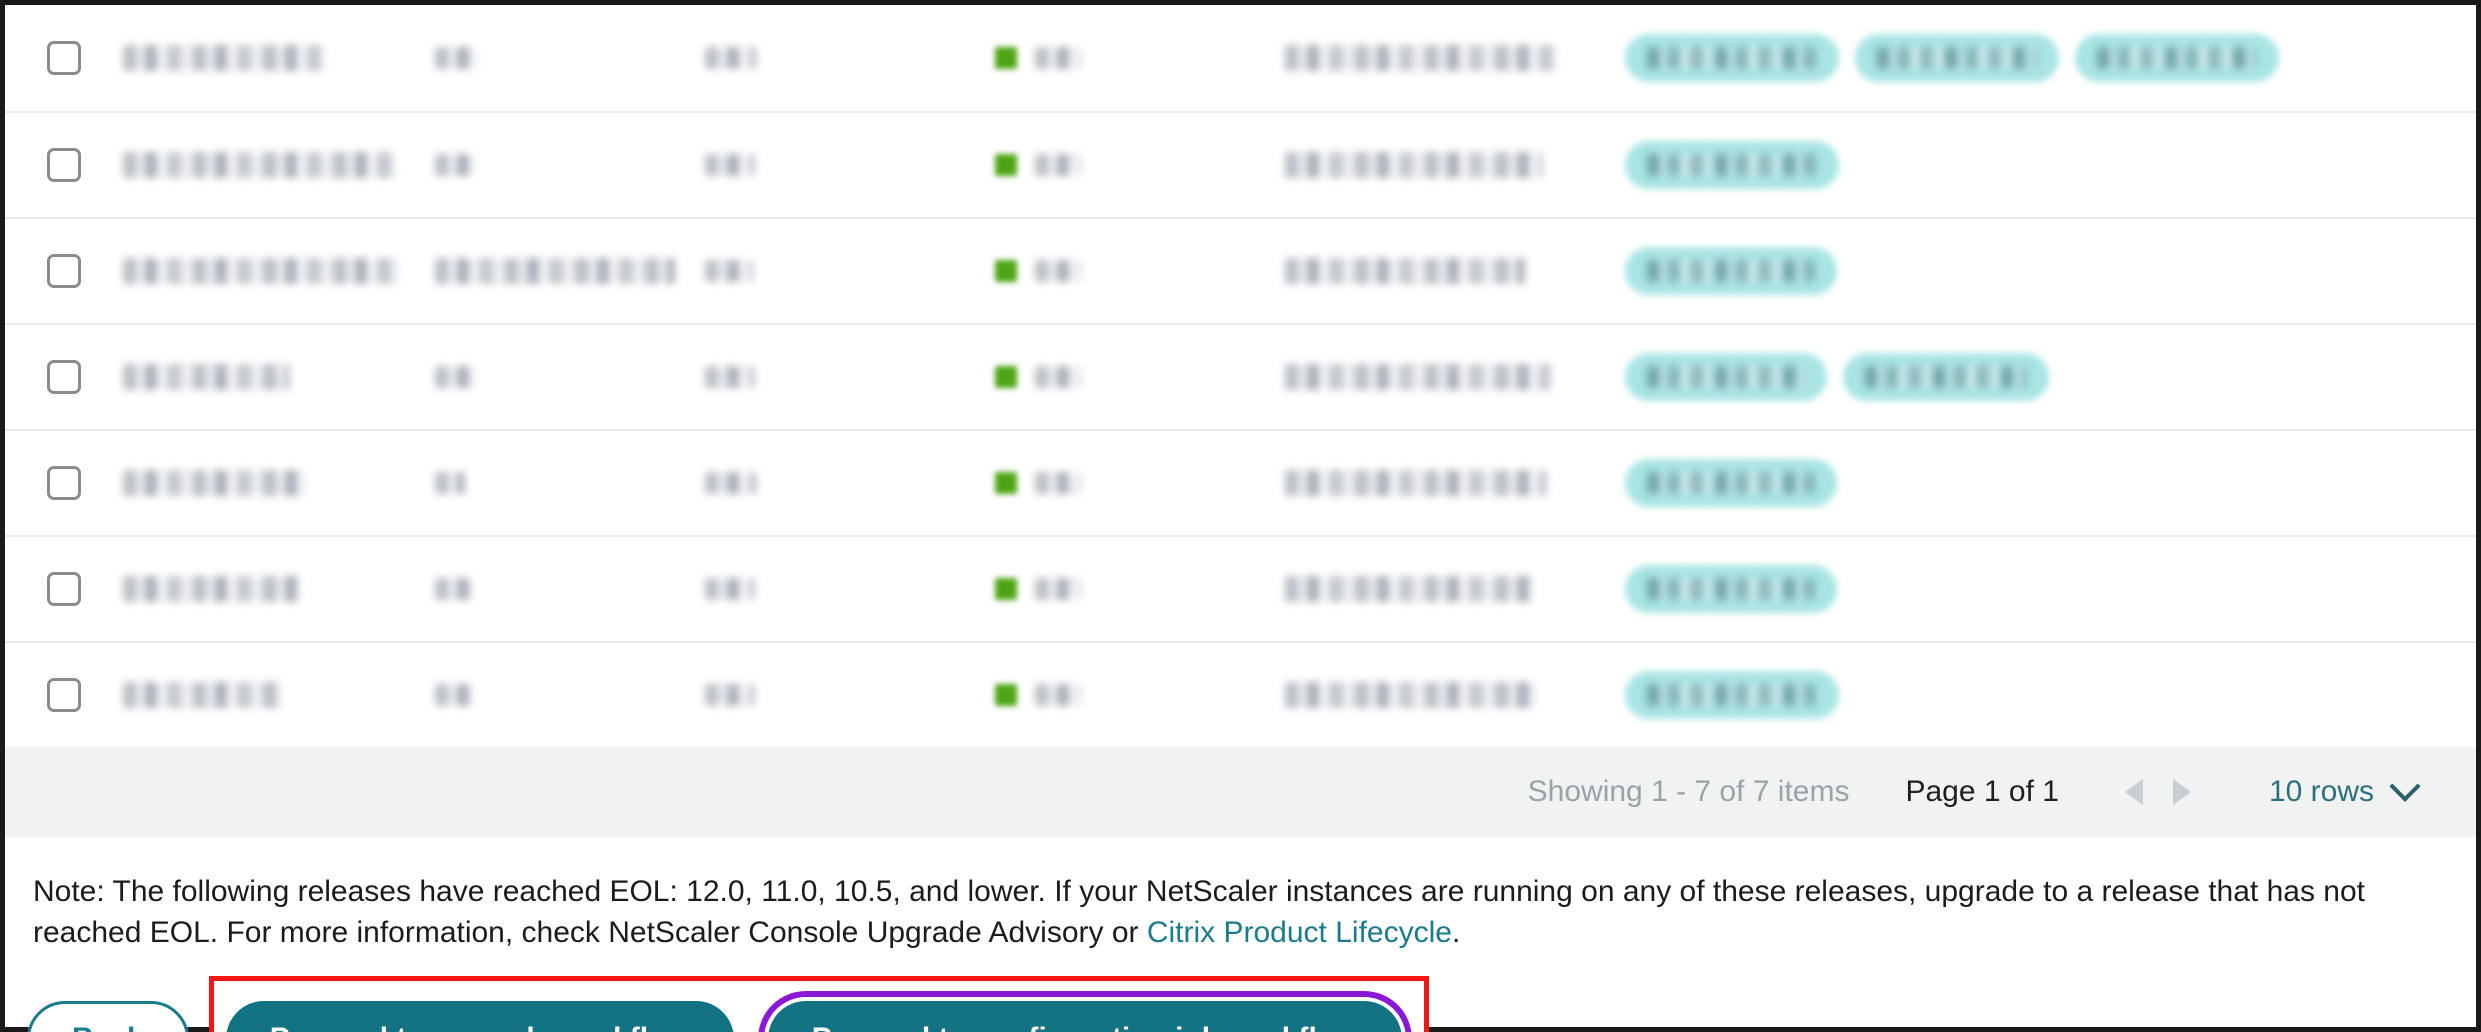 Image resolution: width=2481 pixels, height=1032 pixels. I want to click on proceed-to-upgrade-workflow-button: Proceed to upgrade workflow, so click(479, 1016).